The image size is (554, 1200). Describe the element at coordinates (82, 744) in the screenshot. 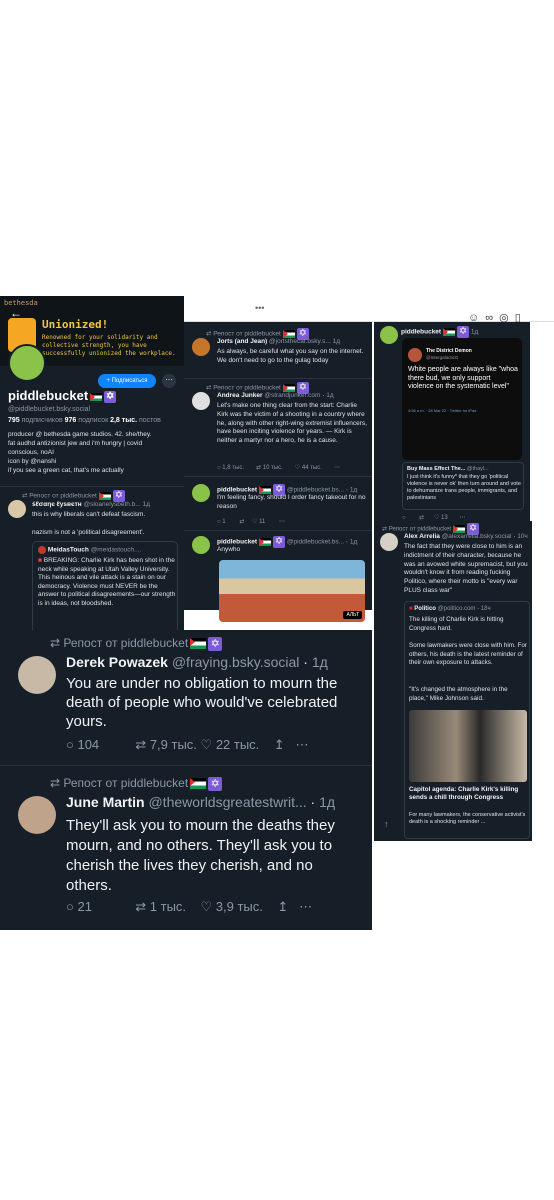

I see `reply-button: ○ 104` at that location.